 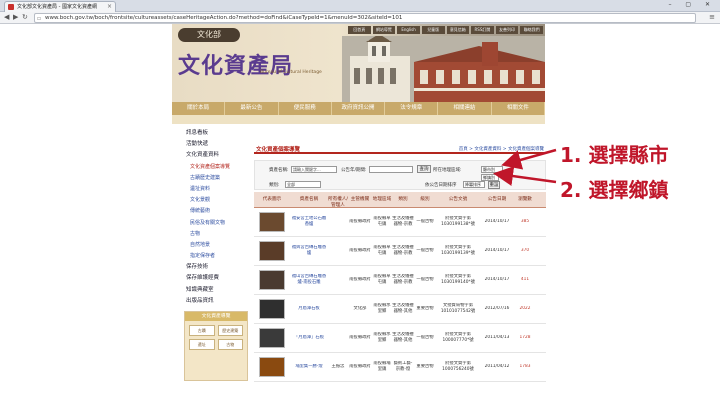 What do you see at coordinates (360, 199) in the screenshot?
I see `col-agency: 主管機關` at bounding box center [360, 199].